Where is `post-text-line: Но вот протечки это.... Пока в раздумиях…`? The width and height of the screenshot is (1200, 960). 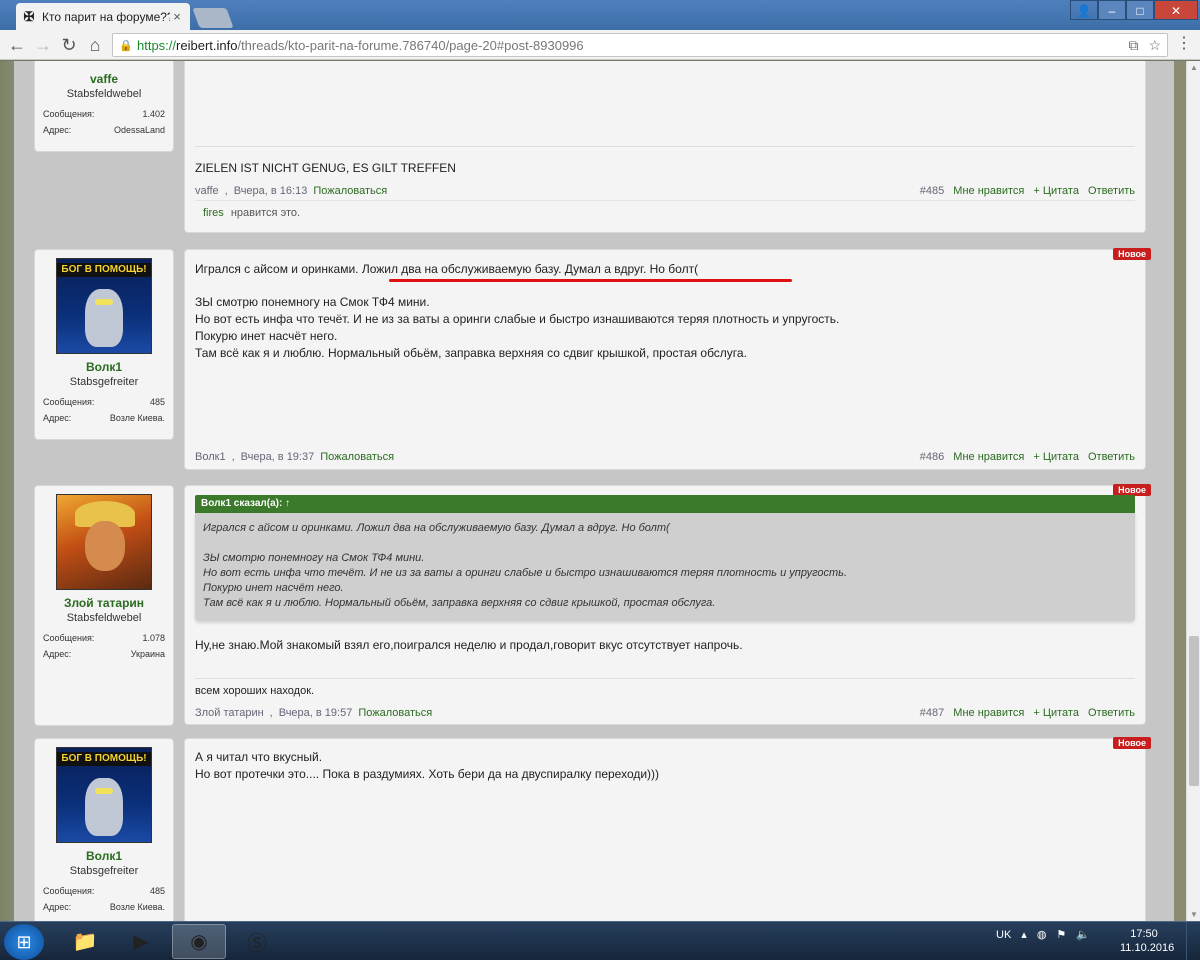 post-text-line: Но вот протечки это.... Пока в раздумиях… is located at coordinates (427, 774).